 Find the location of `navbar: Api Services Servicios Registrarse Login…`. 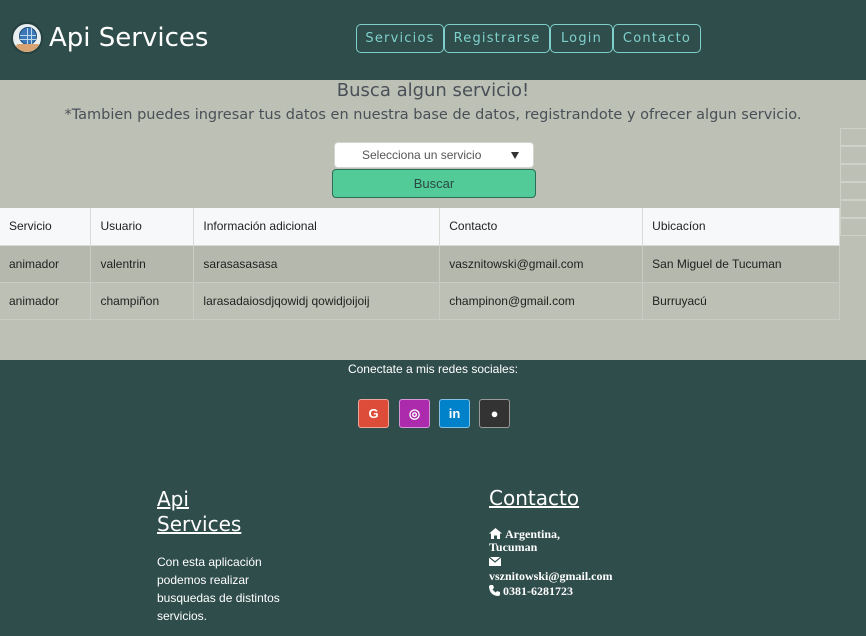

navbar: Api Services Servicios Registrarse Login… is located at coordinates (433, 40).